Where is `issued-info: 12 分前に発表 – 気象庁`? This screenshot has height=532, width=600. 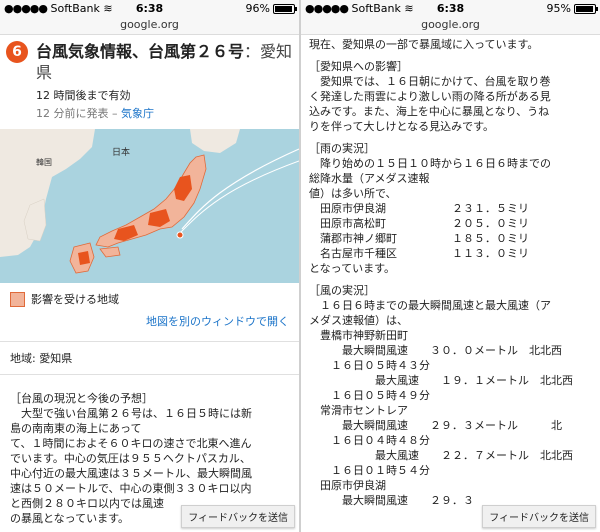
issued-info: 12 分前に発表 – 気象庁 is located at coordinates (167, 113).